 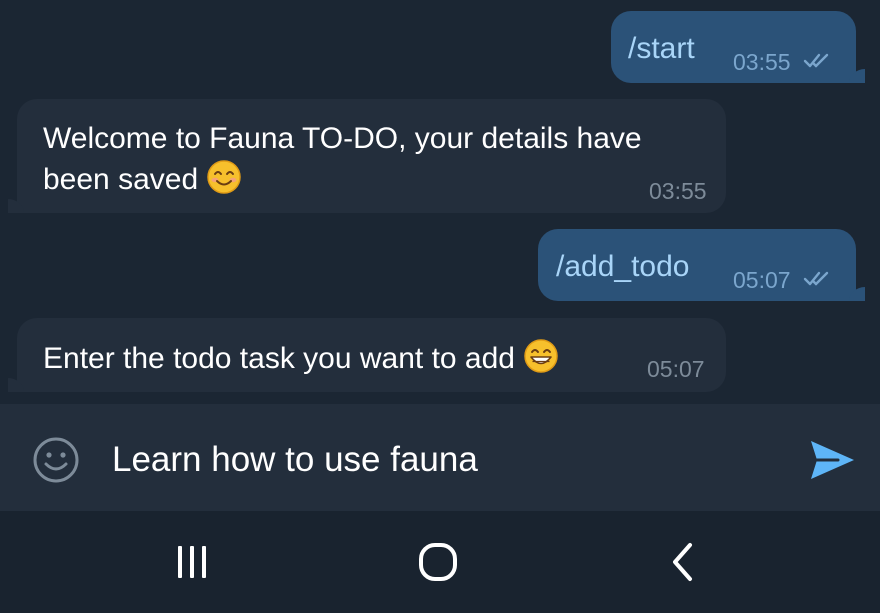 I want to click on message-input: Learn how to use fauna, so click(x=295, y=460).